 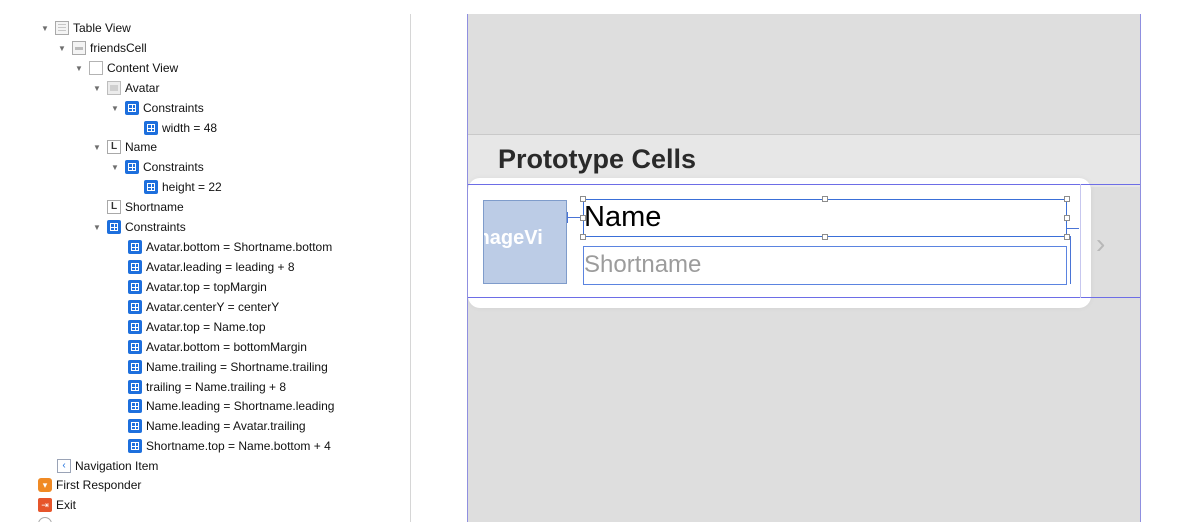 I want to click on exit-icon: ⇥, so click(x=45, y=505).